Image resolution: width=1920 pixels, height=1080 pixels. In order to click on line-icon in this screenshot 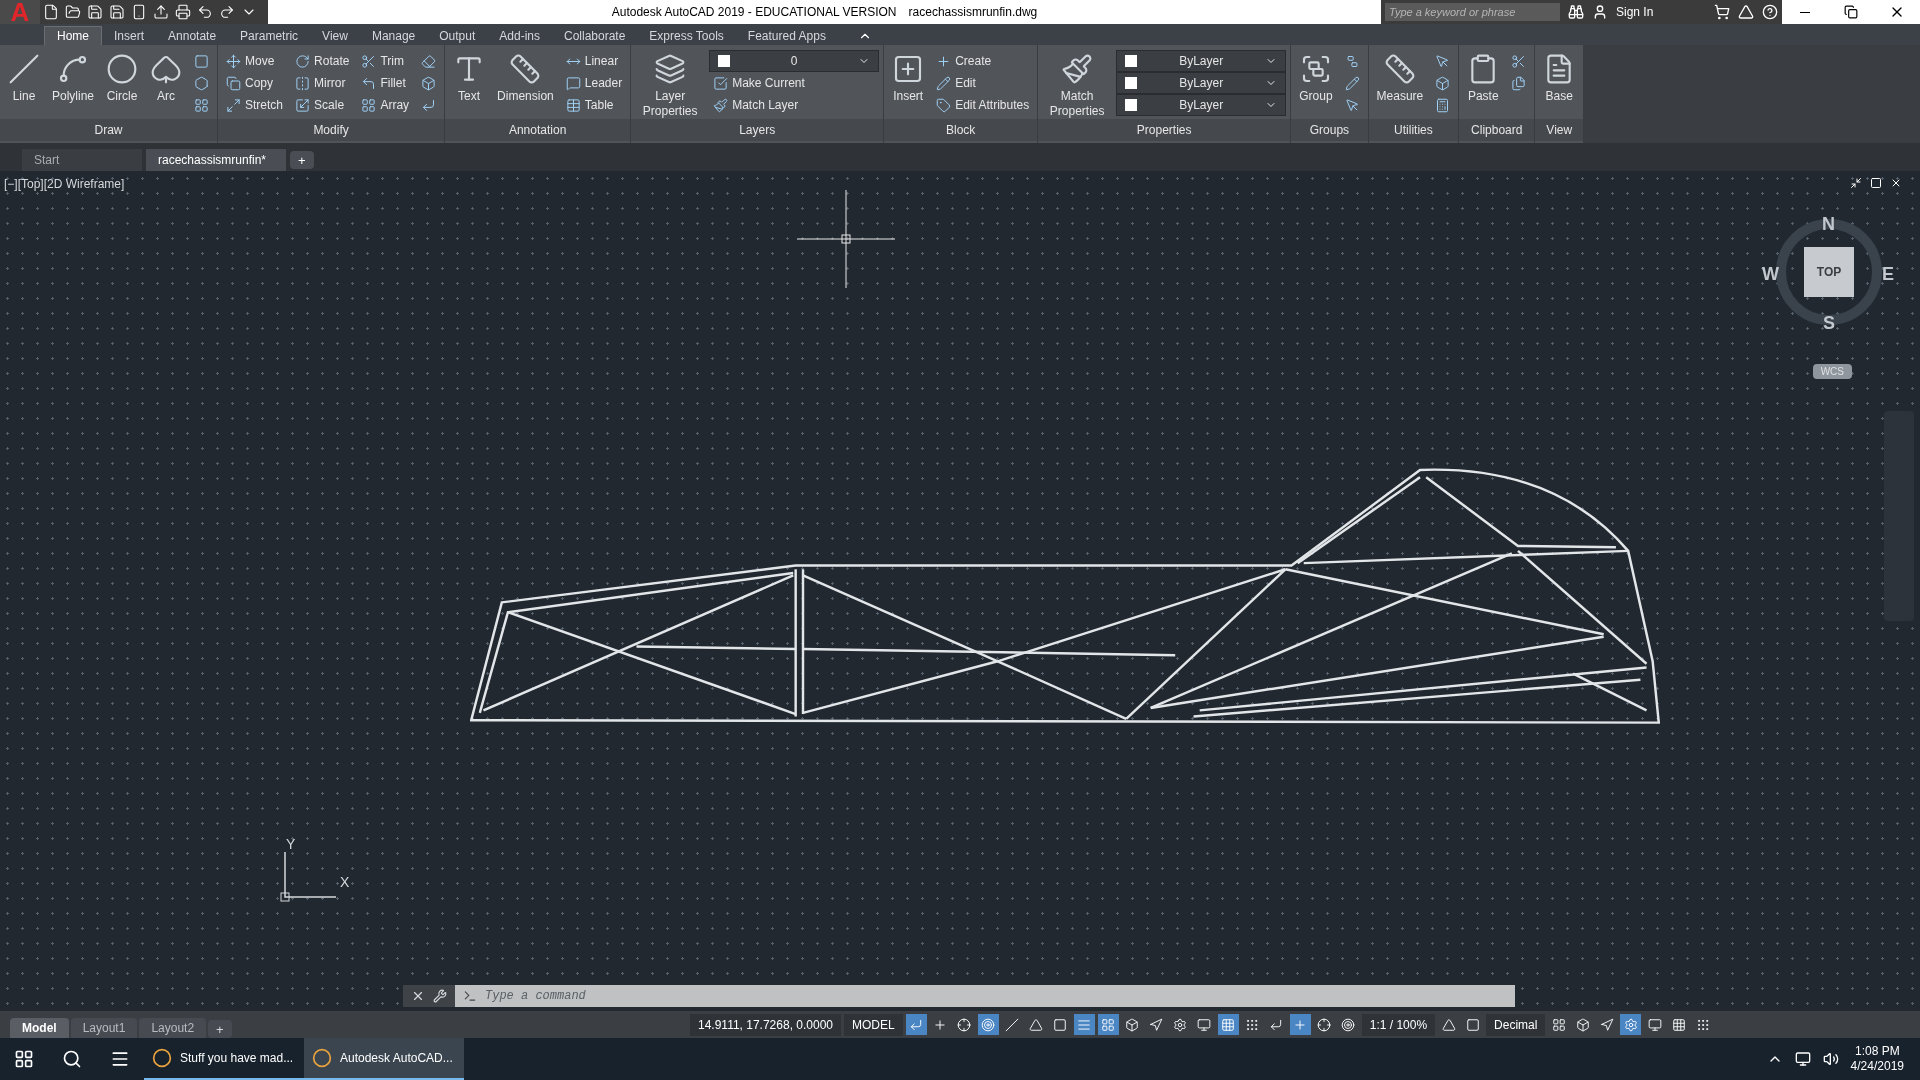, I will do `click(24, 69)`.